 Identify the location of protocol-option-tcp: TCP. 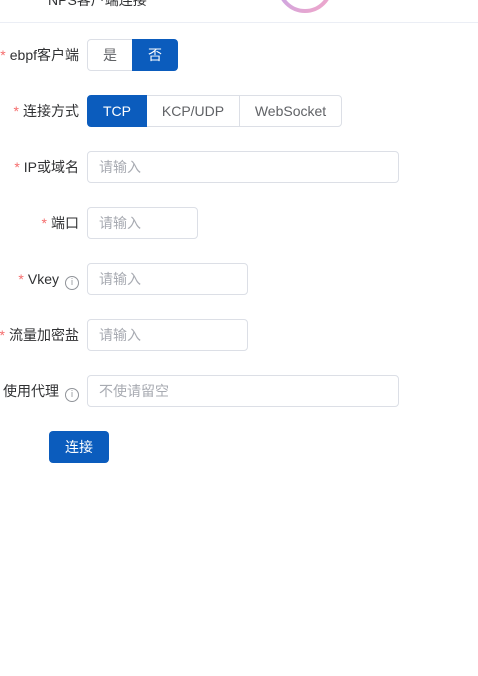
(117, 111).